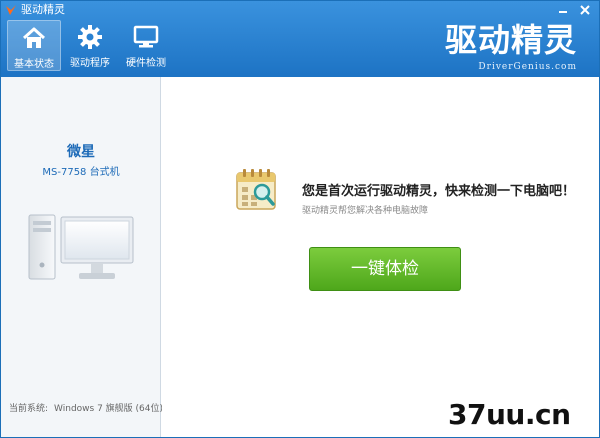  I want to click on title-bar: 驱动精灵, so click(300, 10).